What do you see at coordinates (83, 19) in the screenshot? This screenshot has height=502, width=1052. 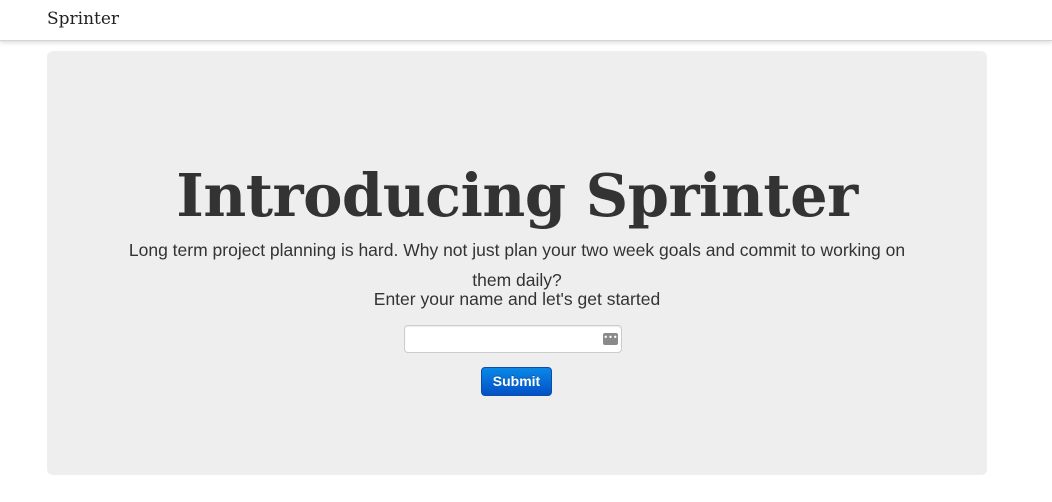 I see `brand-link: Sprinter` at bounding box center [83, 19].